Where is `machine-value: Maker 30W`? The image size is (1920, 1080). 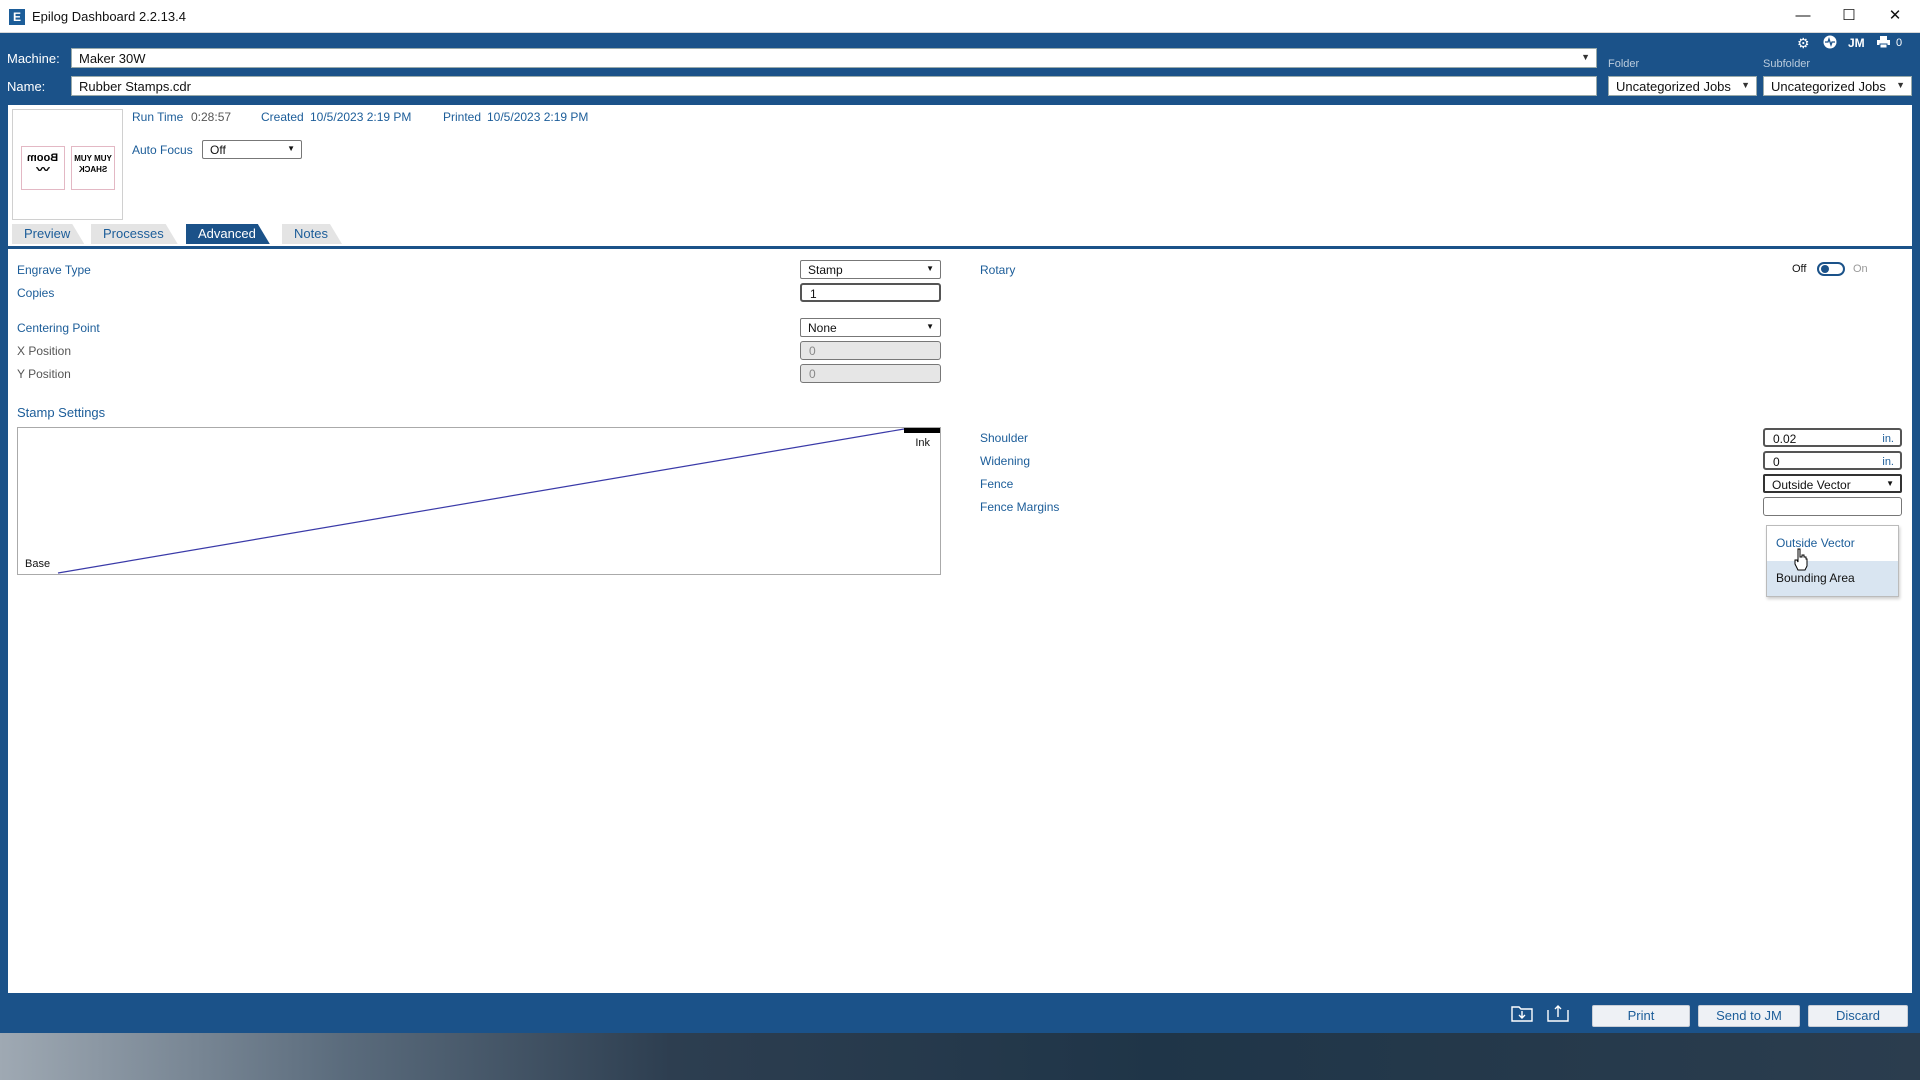 machine-value: Maker 30W is located at coordinates (112, 58).